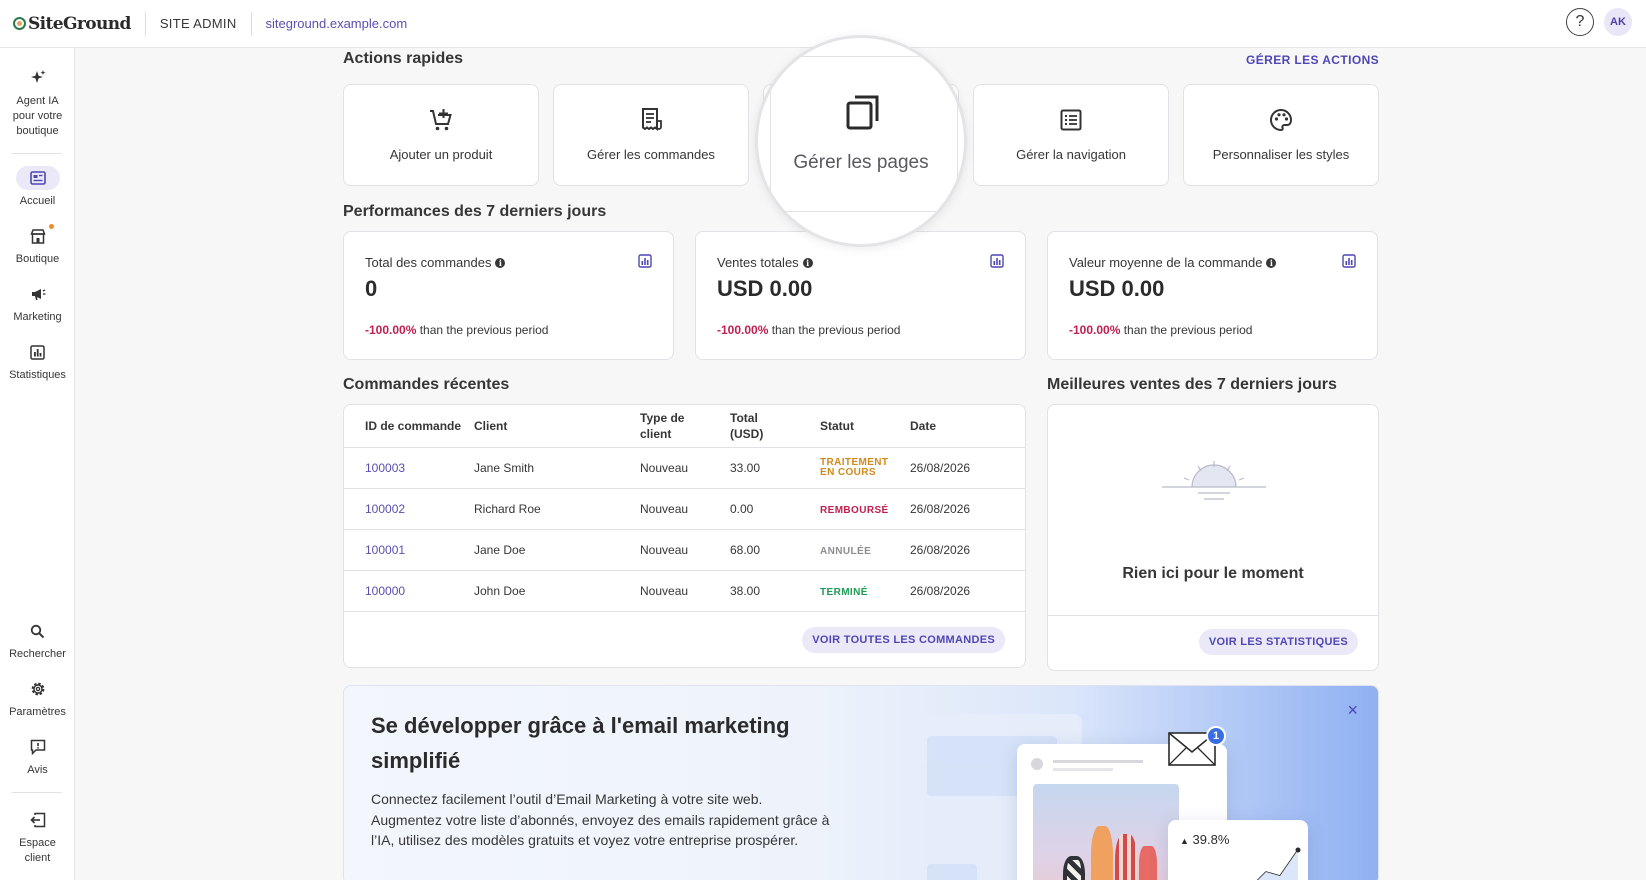 The image size is (1646, 880). What do you see at coordinates (38, 236) in the screenshot?
I see `store-icon` at bounding box center [38, 236].